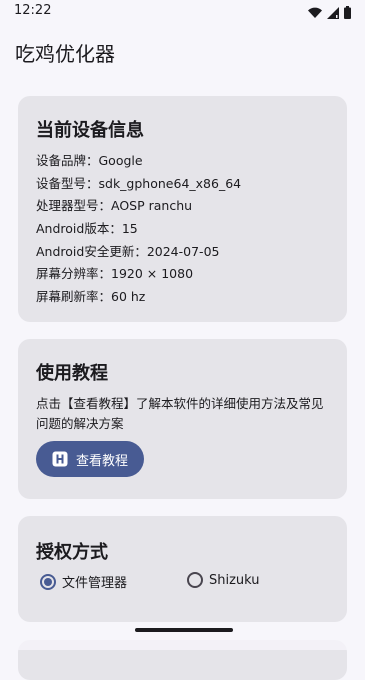 Image resolution: width=365 pixels, height=680 pixels. What do you see at coordinates (128, 251) in the screenshot?
I see `security-update-row: Android安全更新：2024-07-05` at bounding box center [128, 251].